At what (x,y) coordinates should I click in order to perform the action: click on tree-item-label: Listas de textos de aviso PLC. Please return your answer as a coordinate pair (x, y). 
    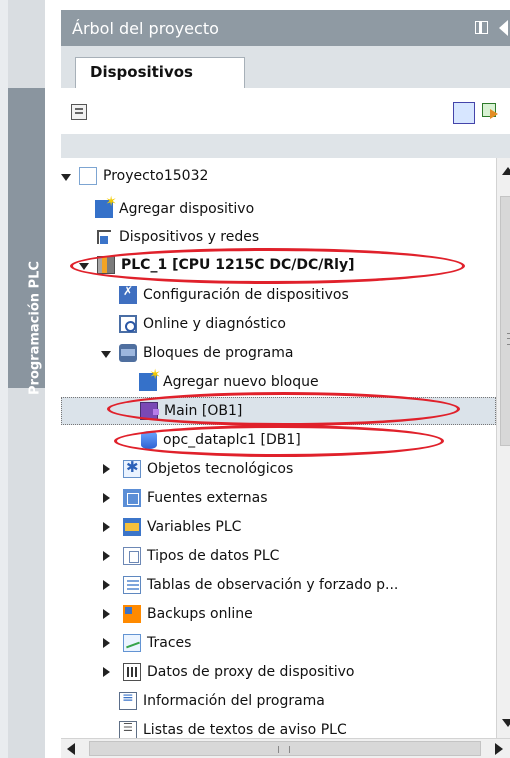
    Looking at the image, I should click on (245, 730).